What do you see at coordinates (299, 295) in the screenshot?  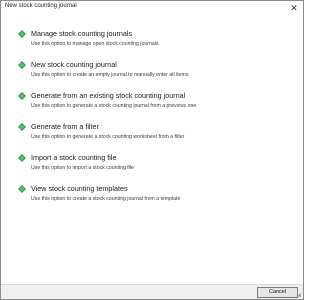 I see `resize-grip-icon: ◢` at bounding box center [299, 295].